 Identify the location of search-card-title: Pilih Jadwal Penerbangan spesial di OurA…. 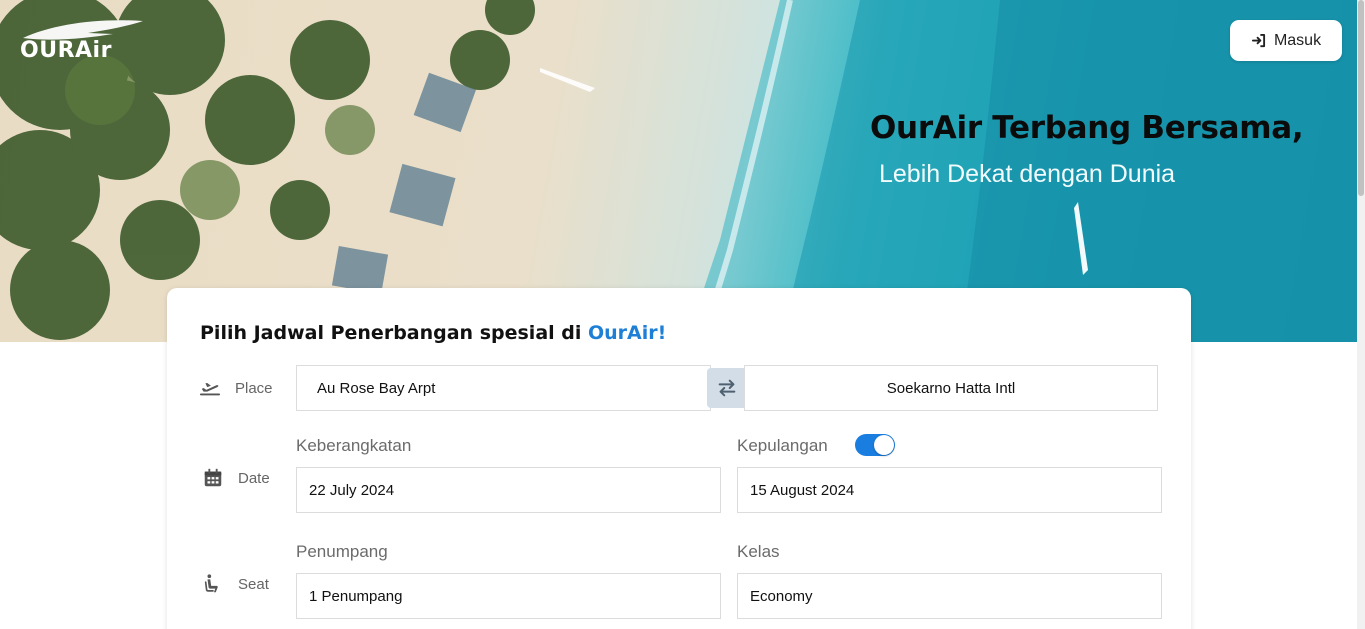
(433, 333).